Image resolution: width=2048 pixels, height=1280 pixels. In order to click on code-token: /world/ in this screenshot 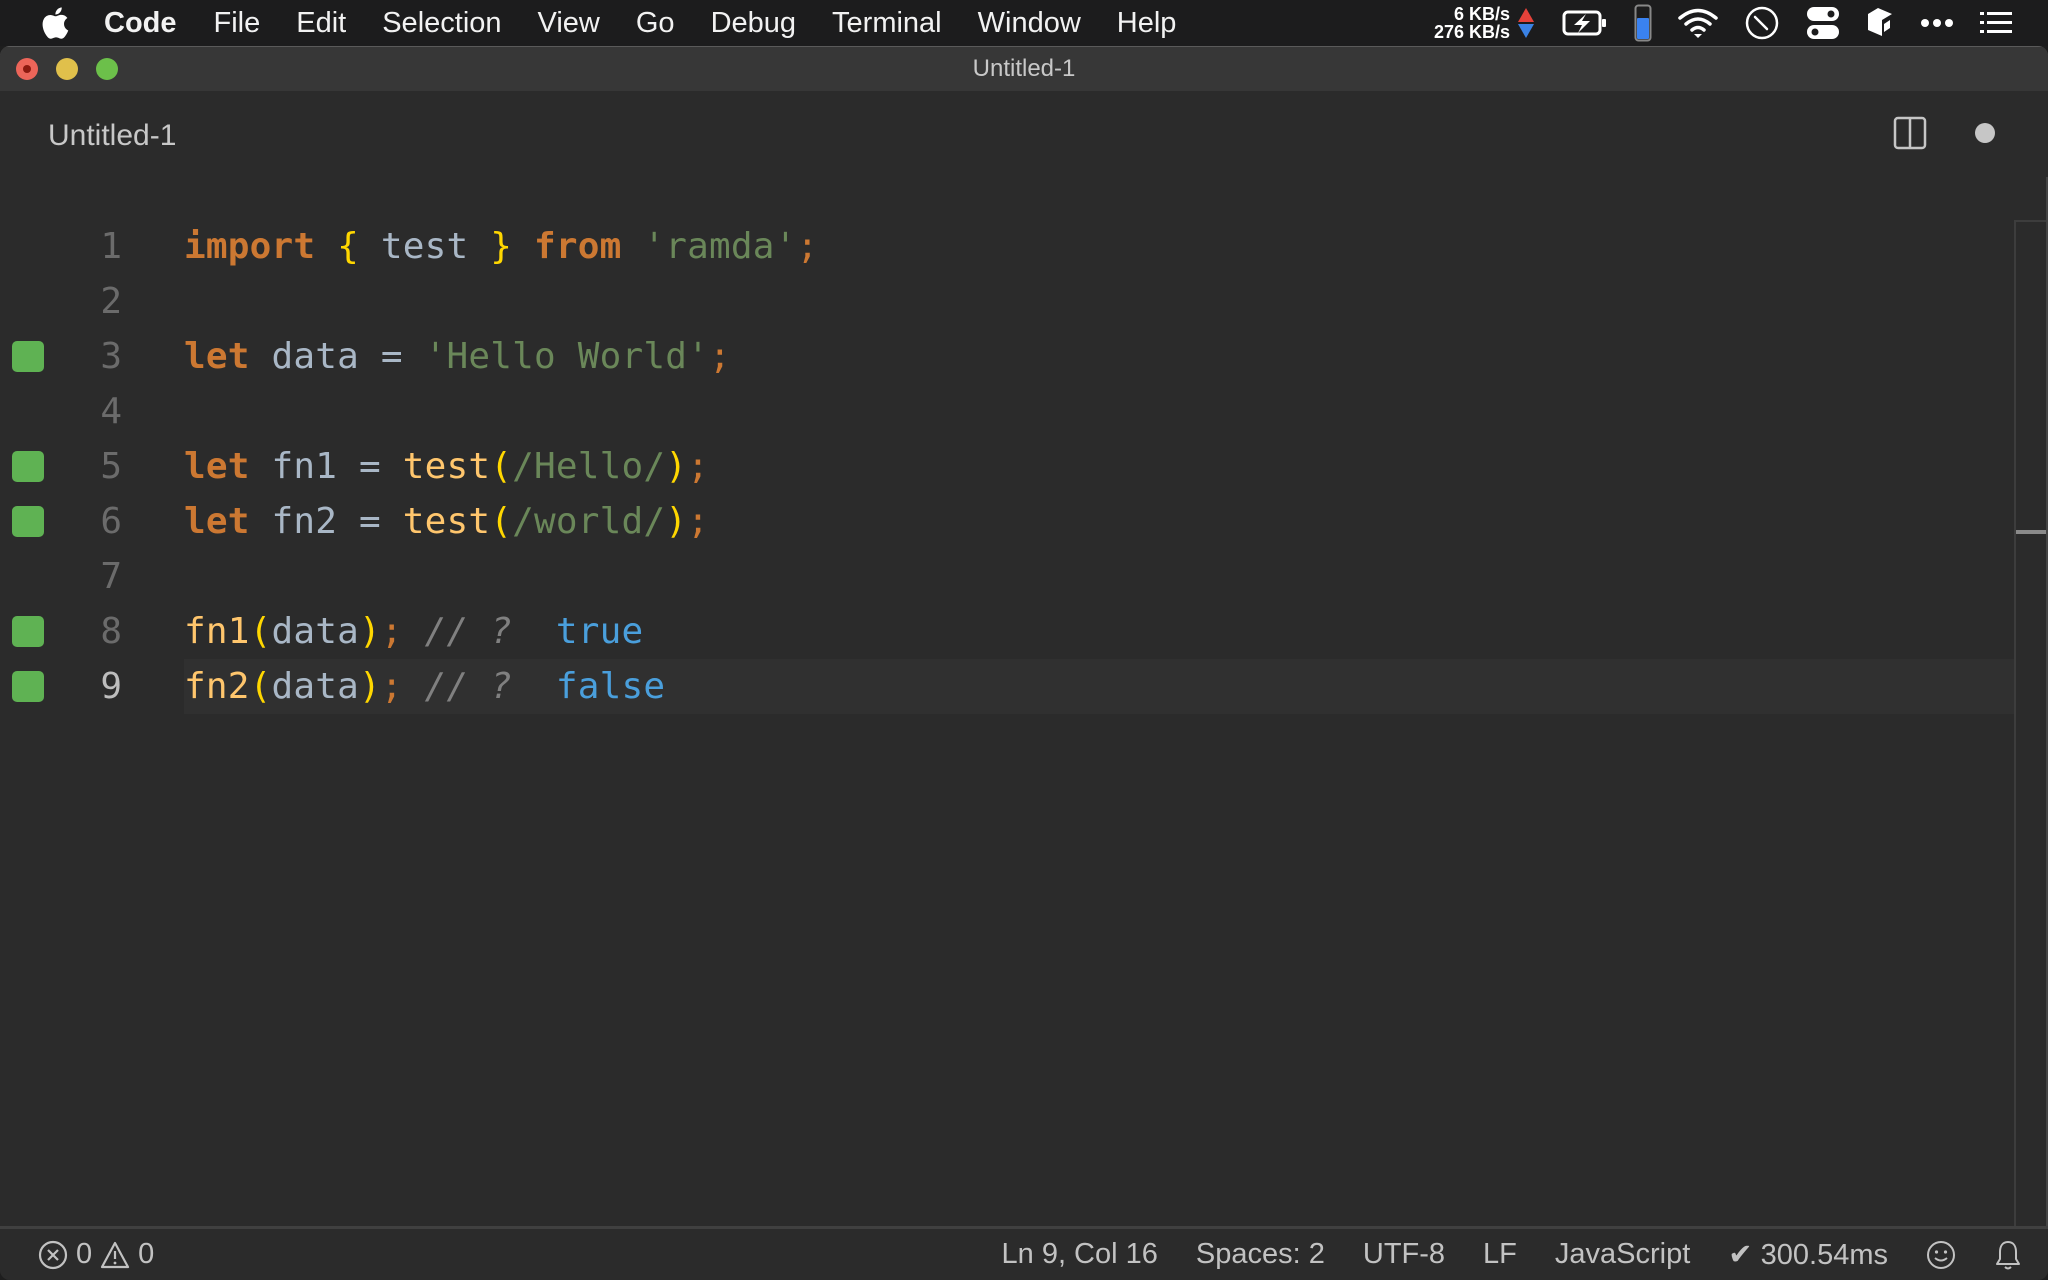, I will do `click(589, 521)`.